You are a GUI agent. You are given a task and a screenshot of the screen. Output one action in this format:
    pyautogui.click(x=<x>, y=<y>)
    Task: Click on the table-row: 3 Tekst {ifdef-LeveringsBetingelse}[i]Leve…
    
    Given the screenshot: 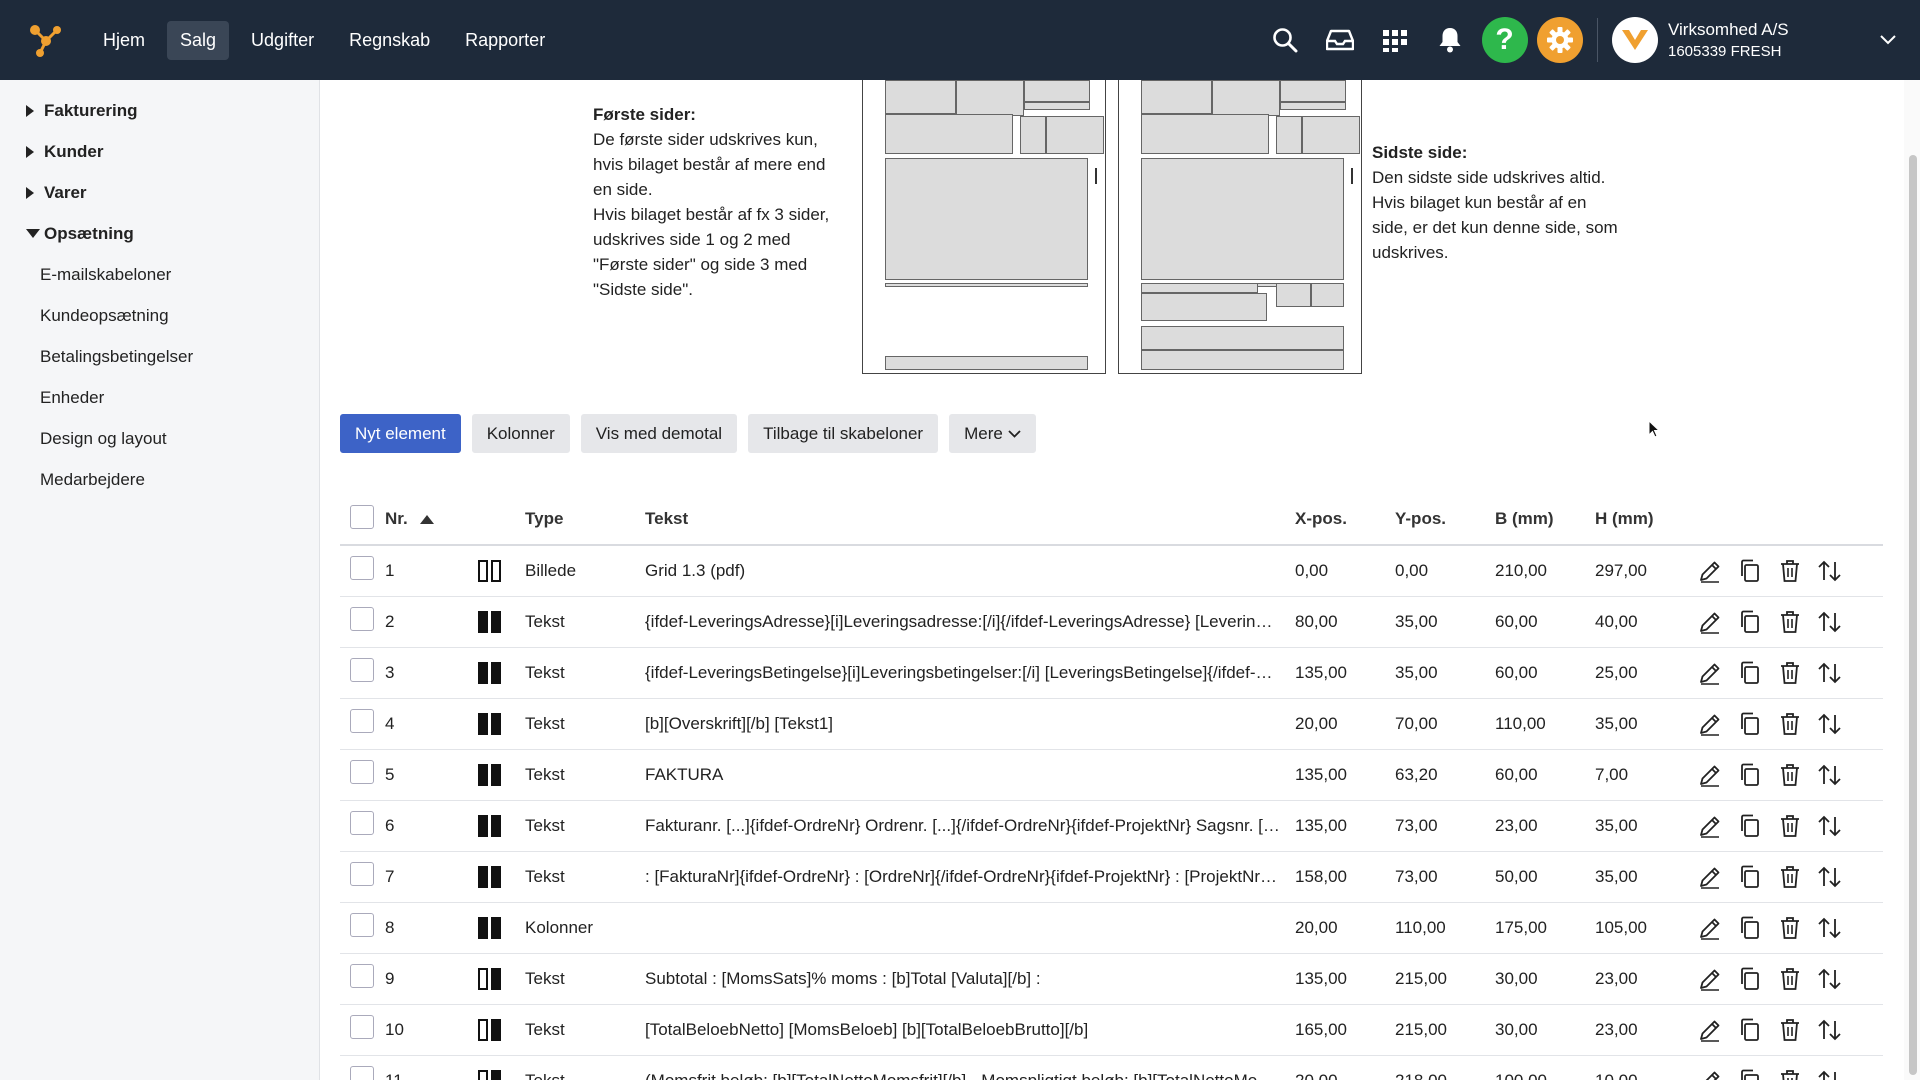 What is the action you would take?
    pyautogui.click(x=1111, y=673)
    